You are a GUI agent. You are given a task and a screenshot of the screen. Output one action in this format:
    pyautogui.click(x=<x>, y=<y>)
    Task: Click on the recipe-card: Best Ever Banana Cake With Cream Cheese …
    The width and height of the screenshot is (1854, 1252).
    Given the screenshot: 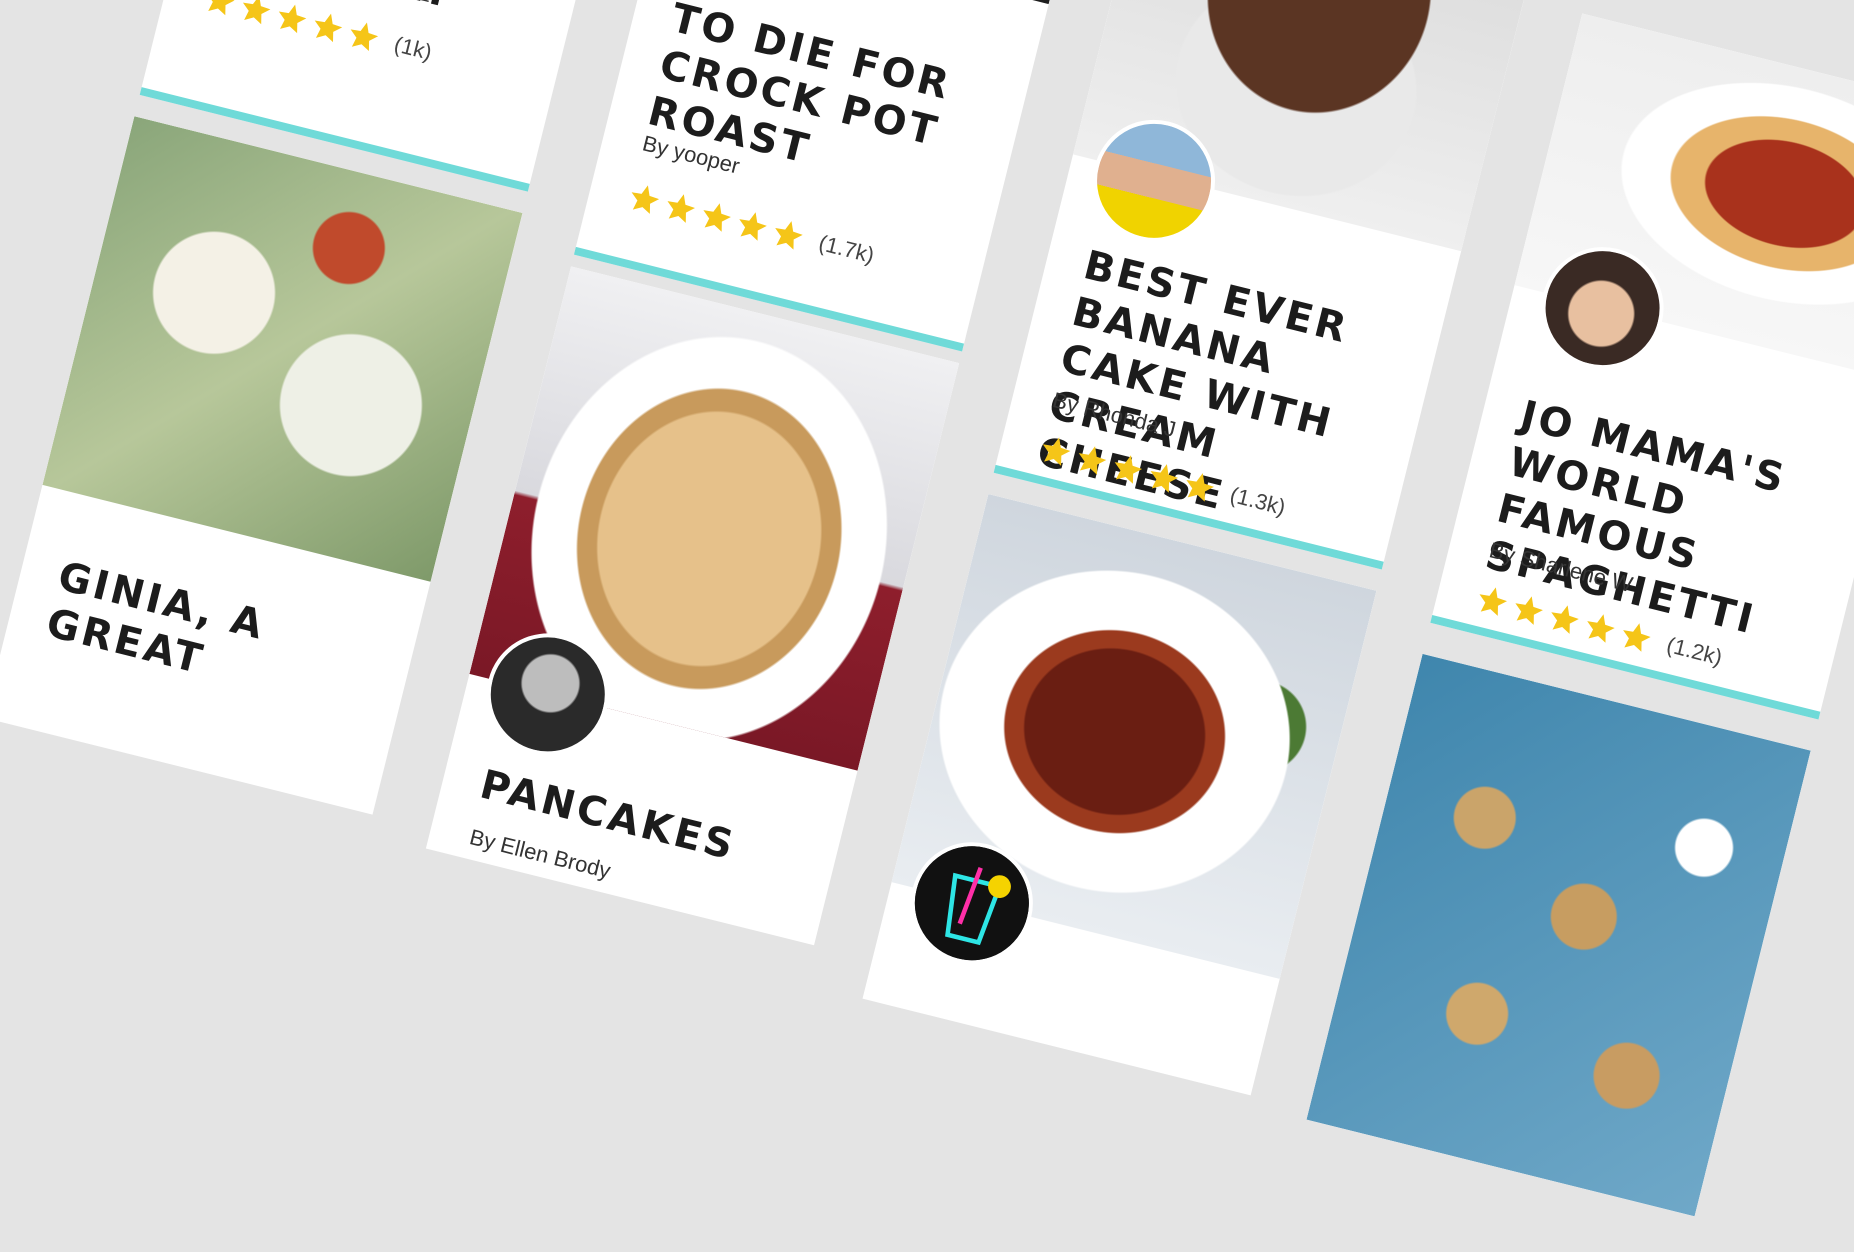 What is the action you would take?
    pyautogui.click(x=1263, y=285)
    